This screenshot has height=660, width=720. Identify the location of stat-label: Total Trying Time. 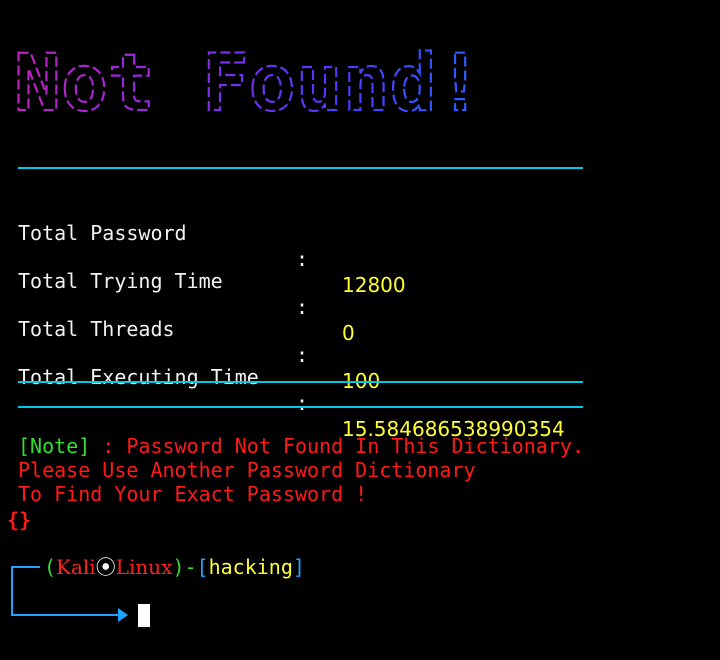
(120, 281).